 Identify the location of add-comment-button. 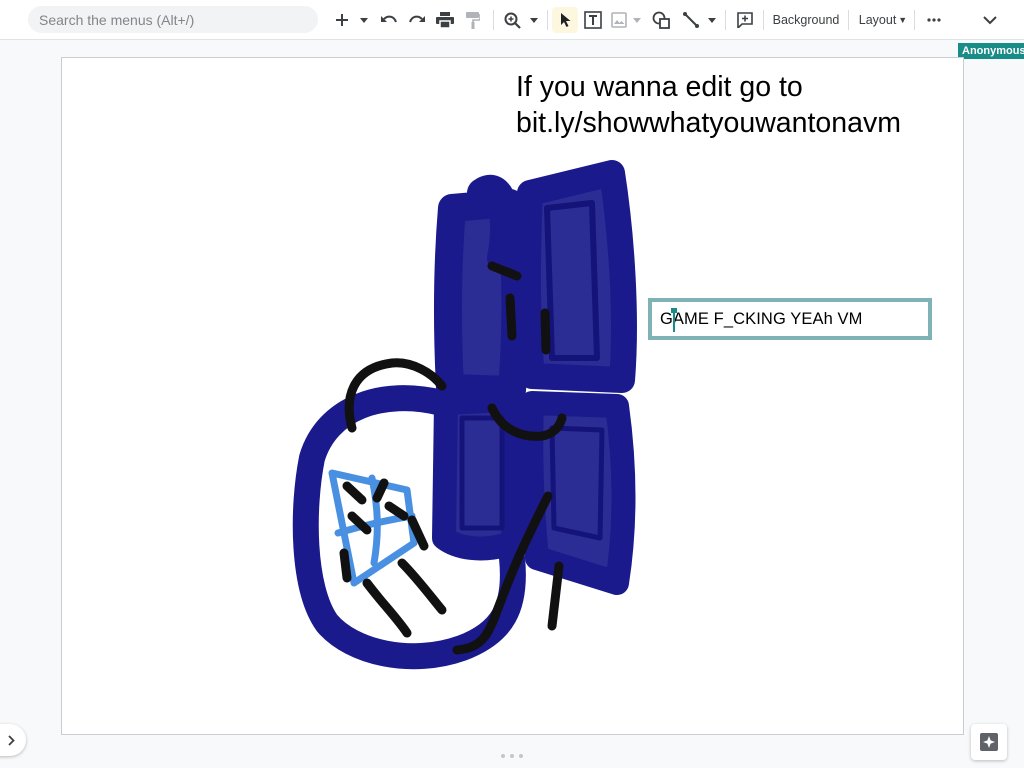
(745, 20).